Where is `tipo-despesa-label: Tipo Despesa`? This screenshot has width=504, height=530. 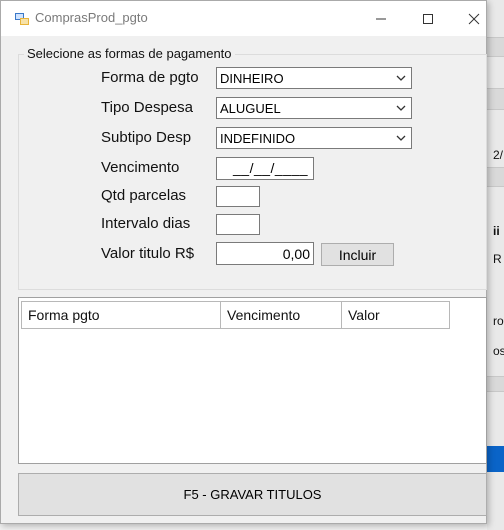 tipo-despesa-label: Tipo Despesa is located at coordinates (147, 107).